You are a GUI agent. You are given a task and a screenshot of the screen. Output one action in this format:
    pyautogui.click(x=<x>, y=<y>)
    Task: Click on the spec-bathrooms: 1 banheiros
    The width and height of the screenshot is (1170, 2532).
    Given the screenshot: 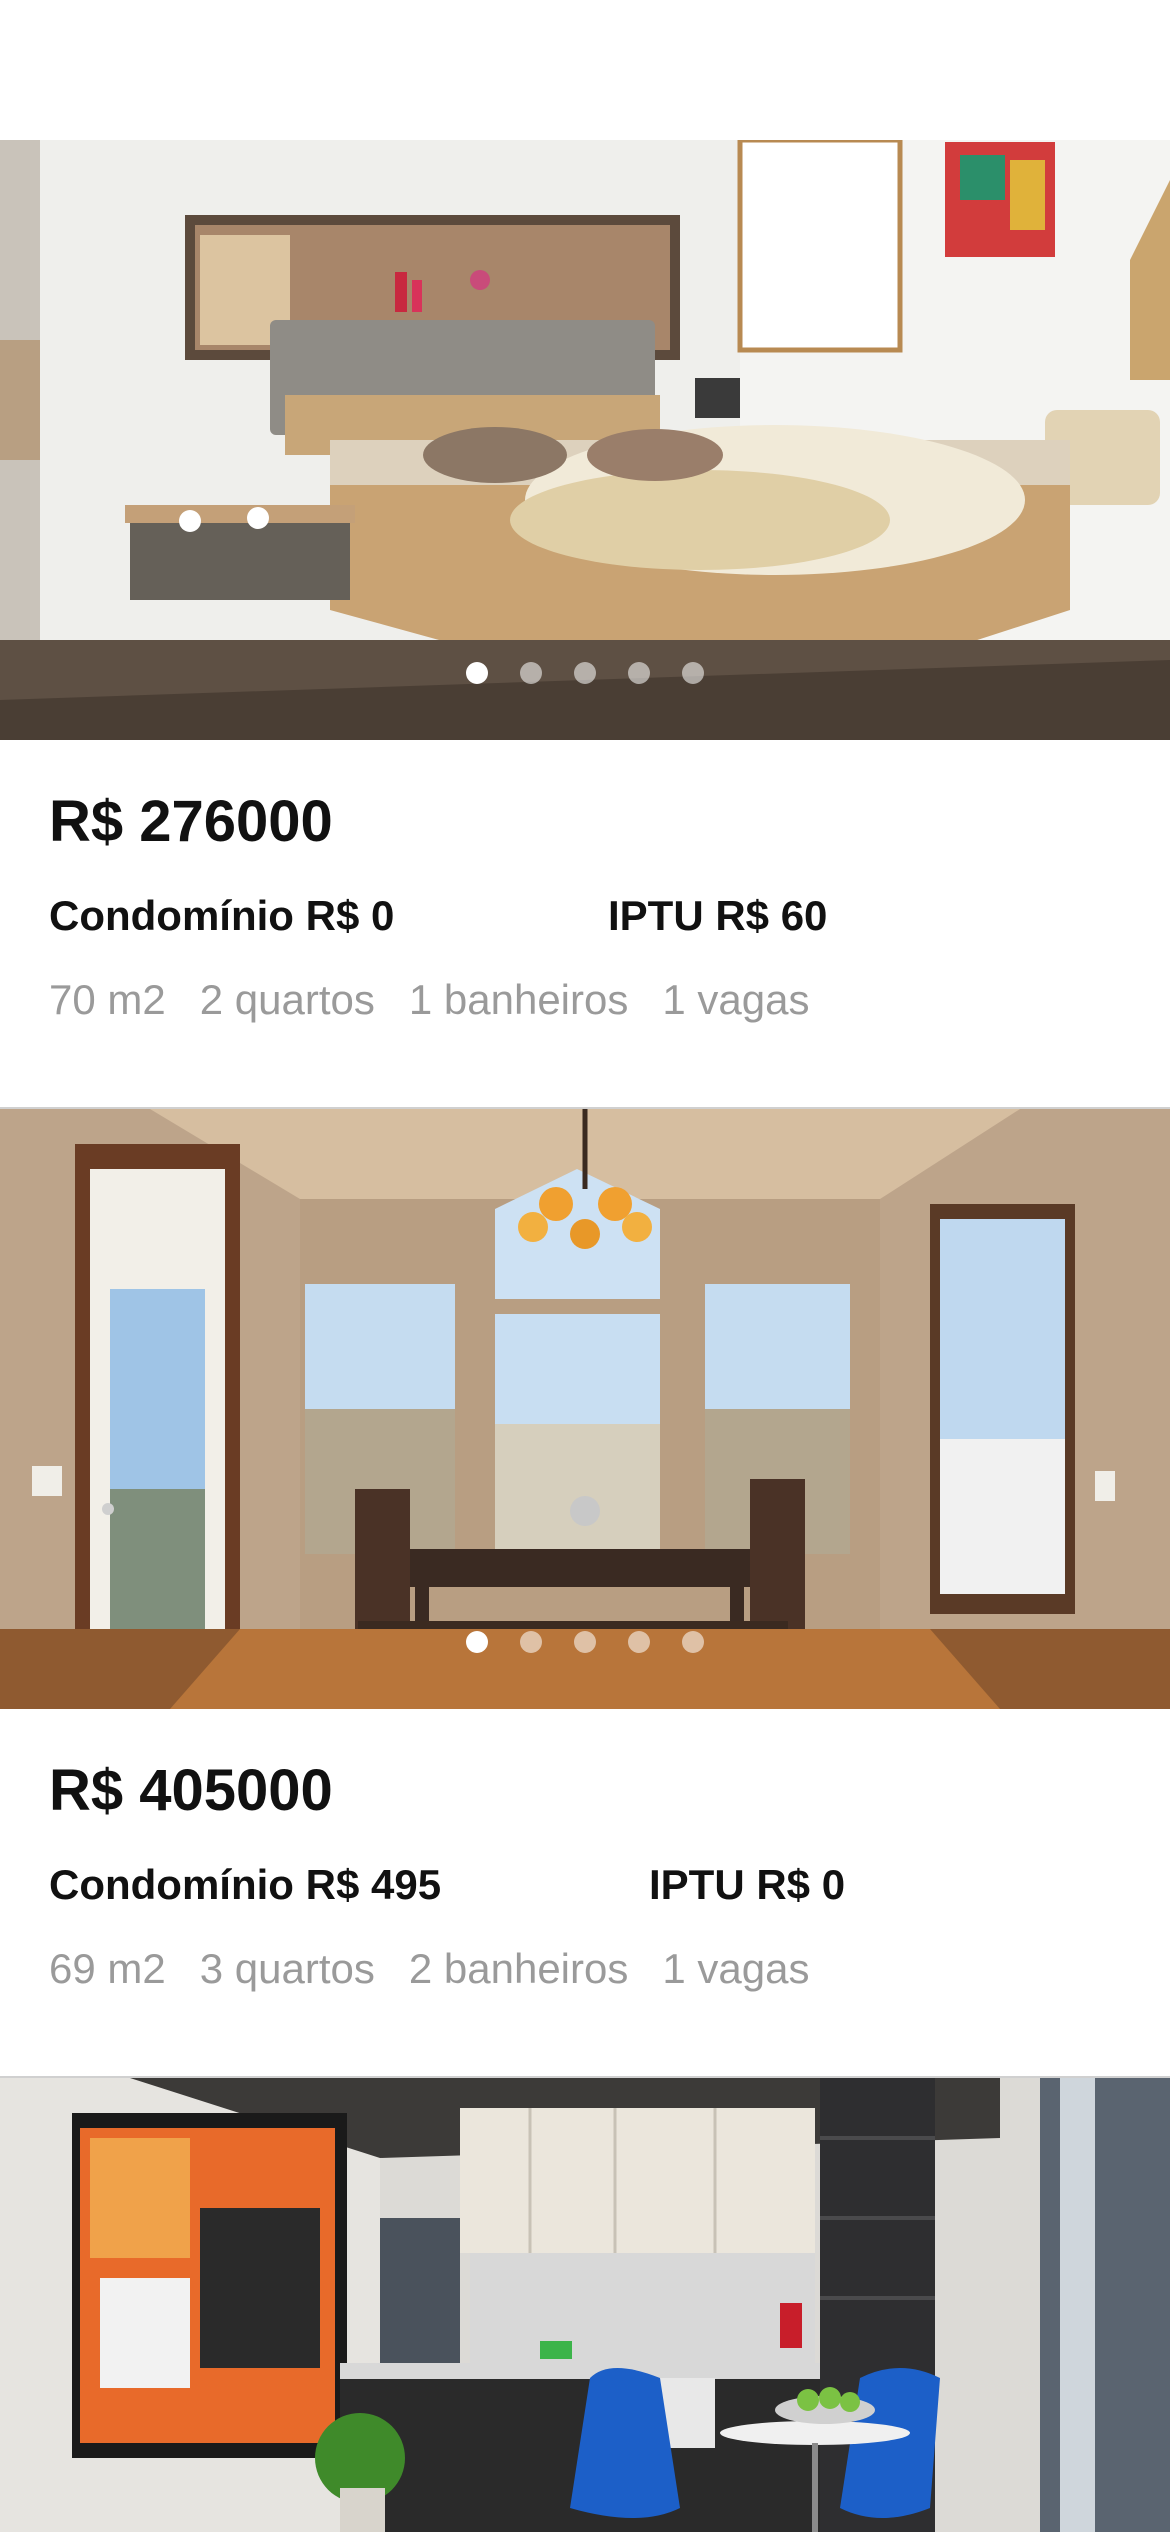 What is the action you would take?
    pyautogui.click(x=518, y=999)
    